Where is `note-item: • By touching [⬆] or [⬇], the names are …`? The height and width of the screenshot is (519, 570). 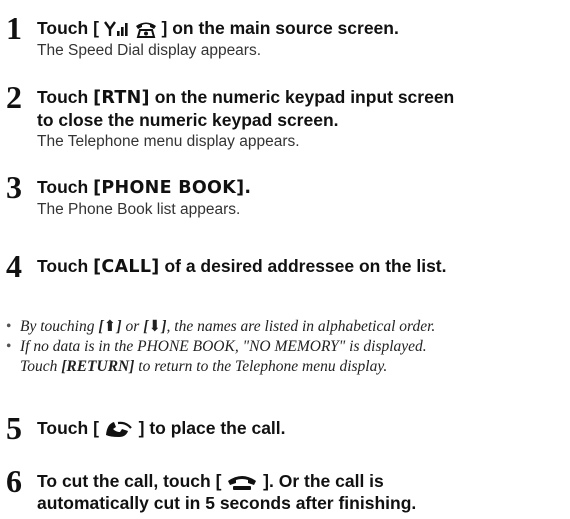 note-item: • By touching [⬆] or [⬇], the names are … is located at coordinates (285, 327).